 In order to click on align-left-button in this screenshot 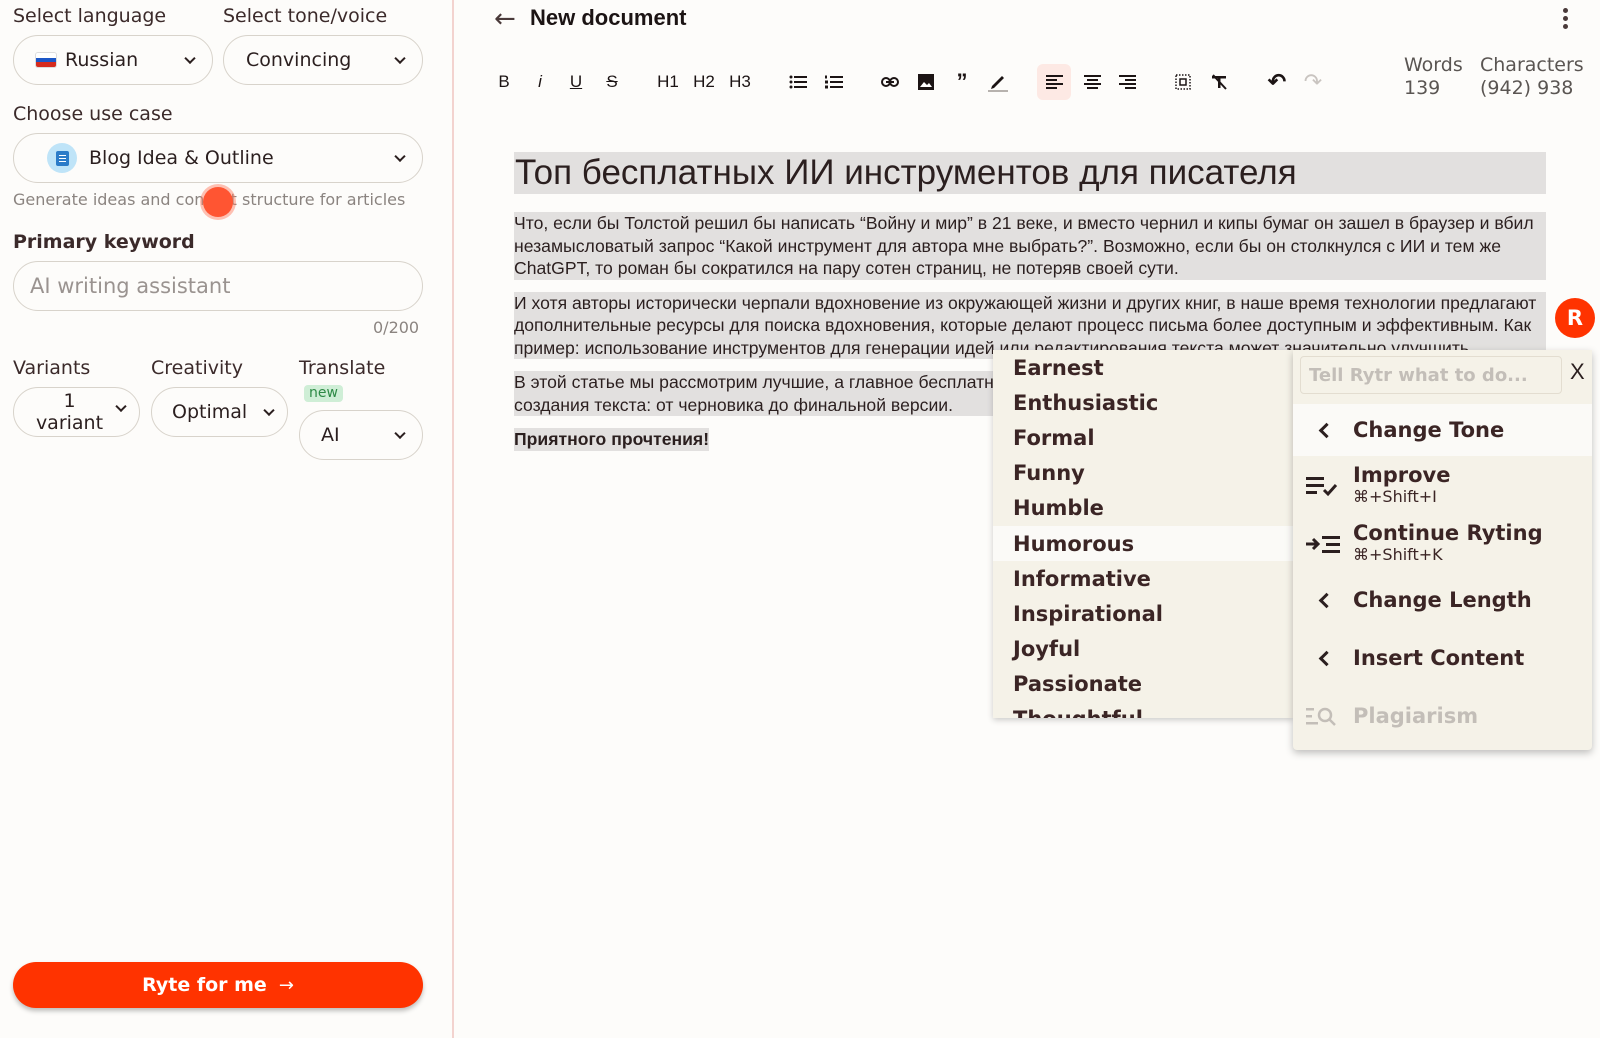, I will do `click(1054, 82)`.